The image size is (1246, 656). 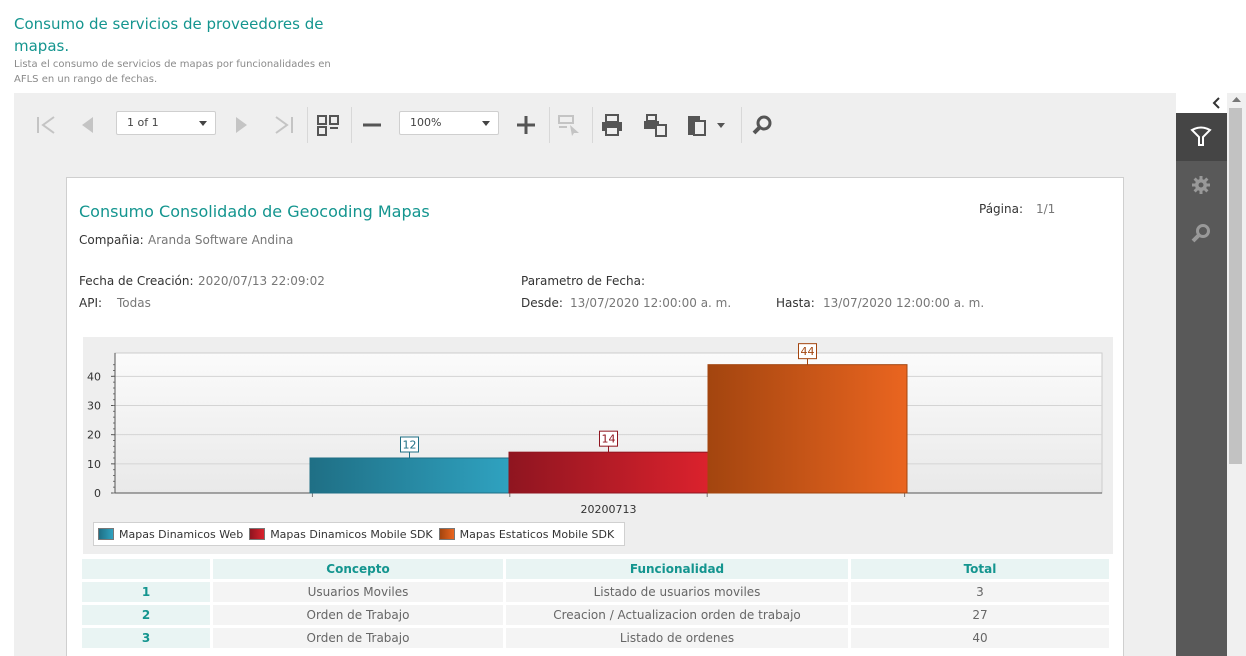 What do you see at coordinates (706, 125) in the screenshot?
I see `export-dropdown` at bounding box center [706, 125].